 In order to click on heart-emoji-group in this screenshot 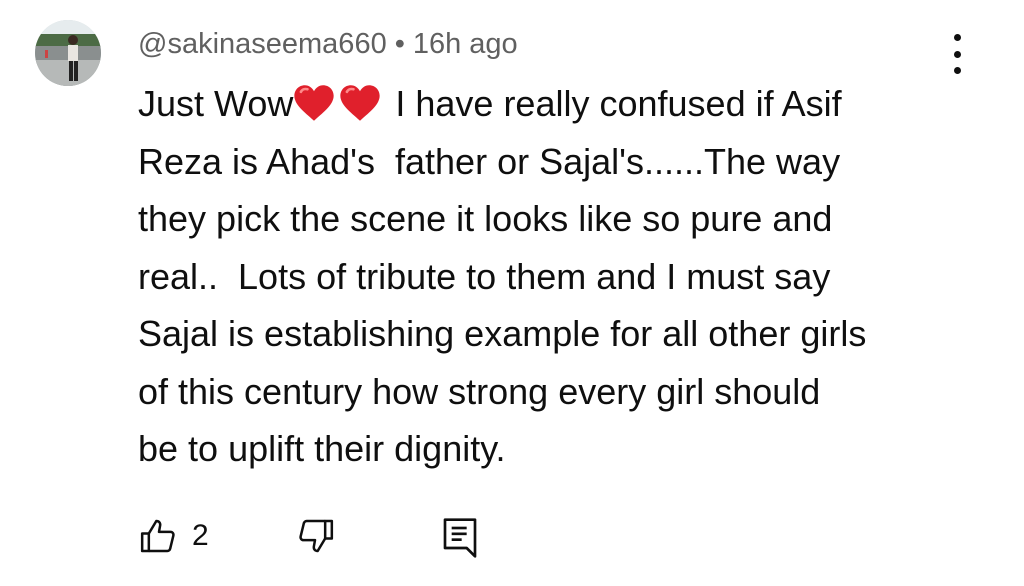, I will do `click(339, 103)`.